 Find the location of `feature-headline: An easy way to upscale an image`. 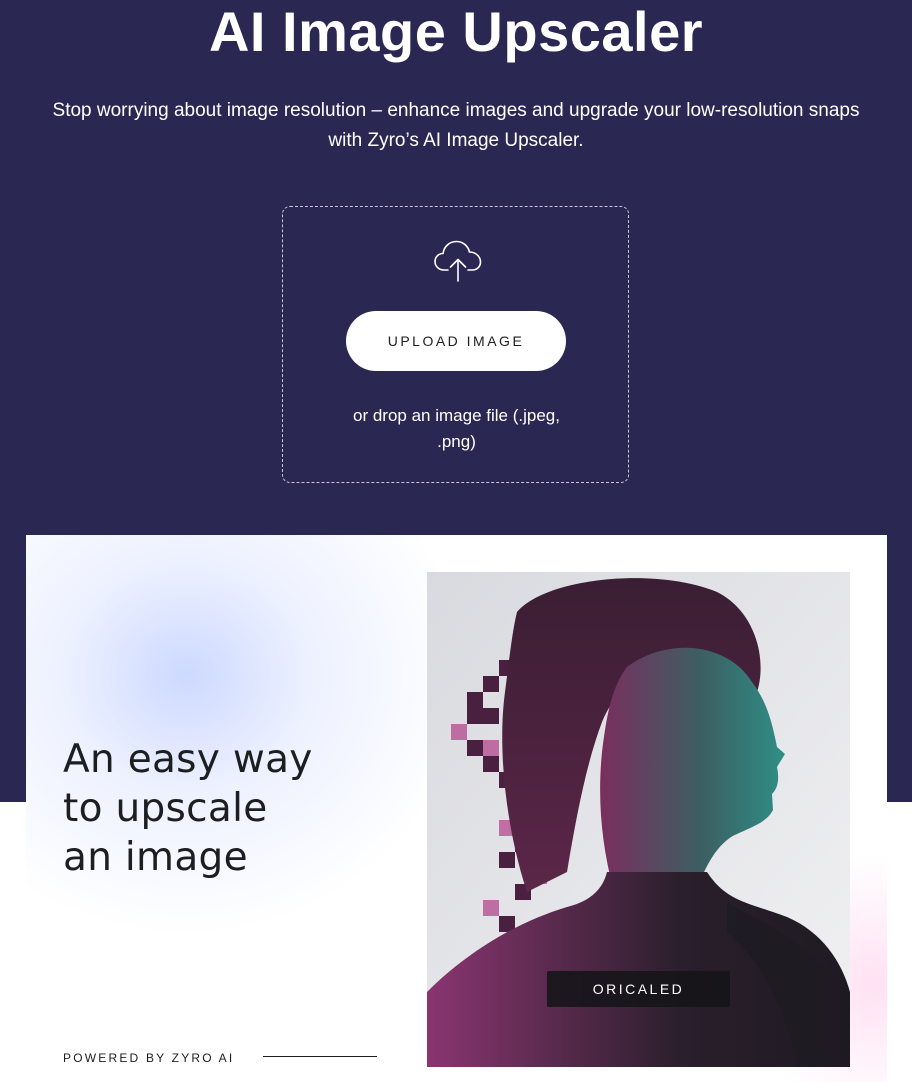

feature-headline: An easy way to upscale an image is located at coordinates (228, 808).